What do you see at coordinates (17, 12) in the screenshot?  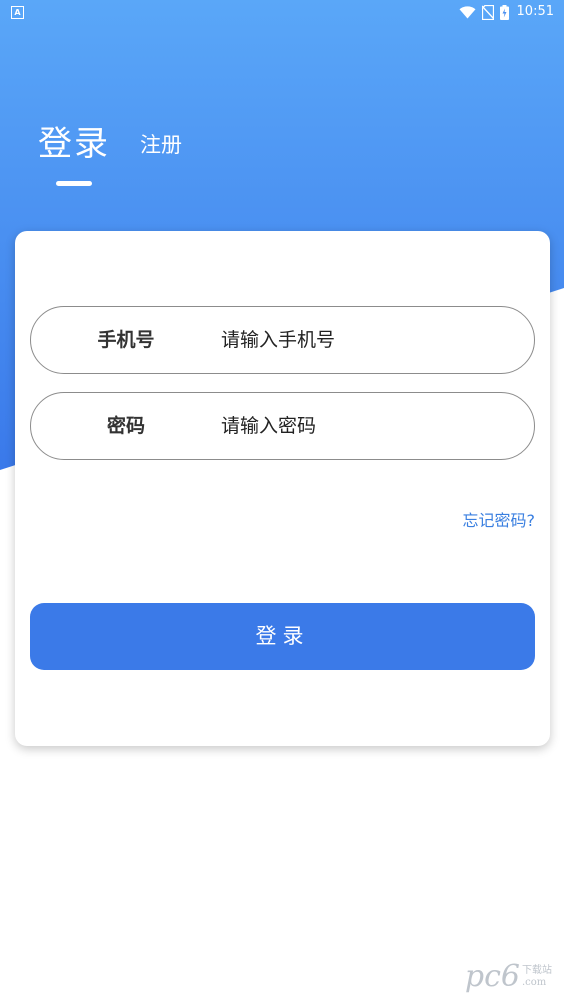 I see `app-notification-icon: A` at bounding box center [17, 12].